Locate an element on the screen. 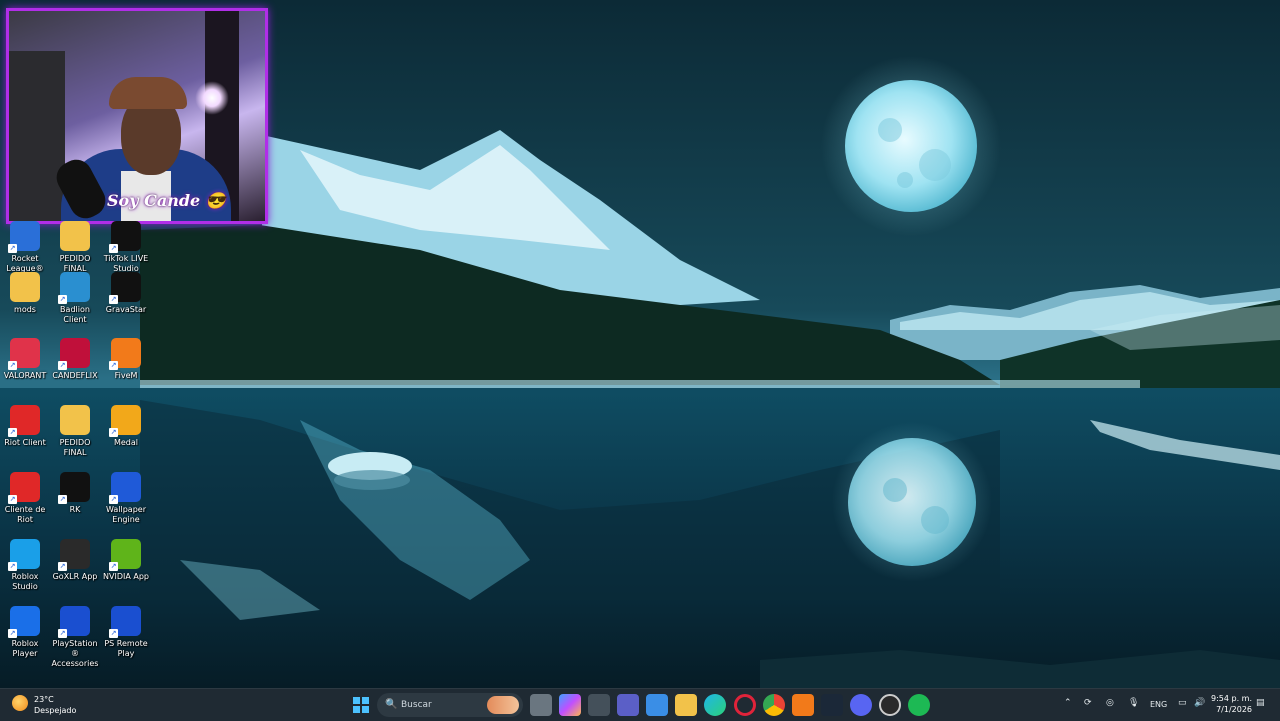  desktop-icon-ps-remote-play: ↗ PS Remote Play is located at coordinates (126, 632).